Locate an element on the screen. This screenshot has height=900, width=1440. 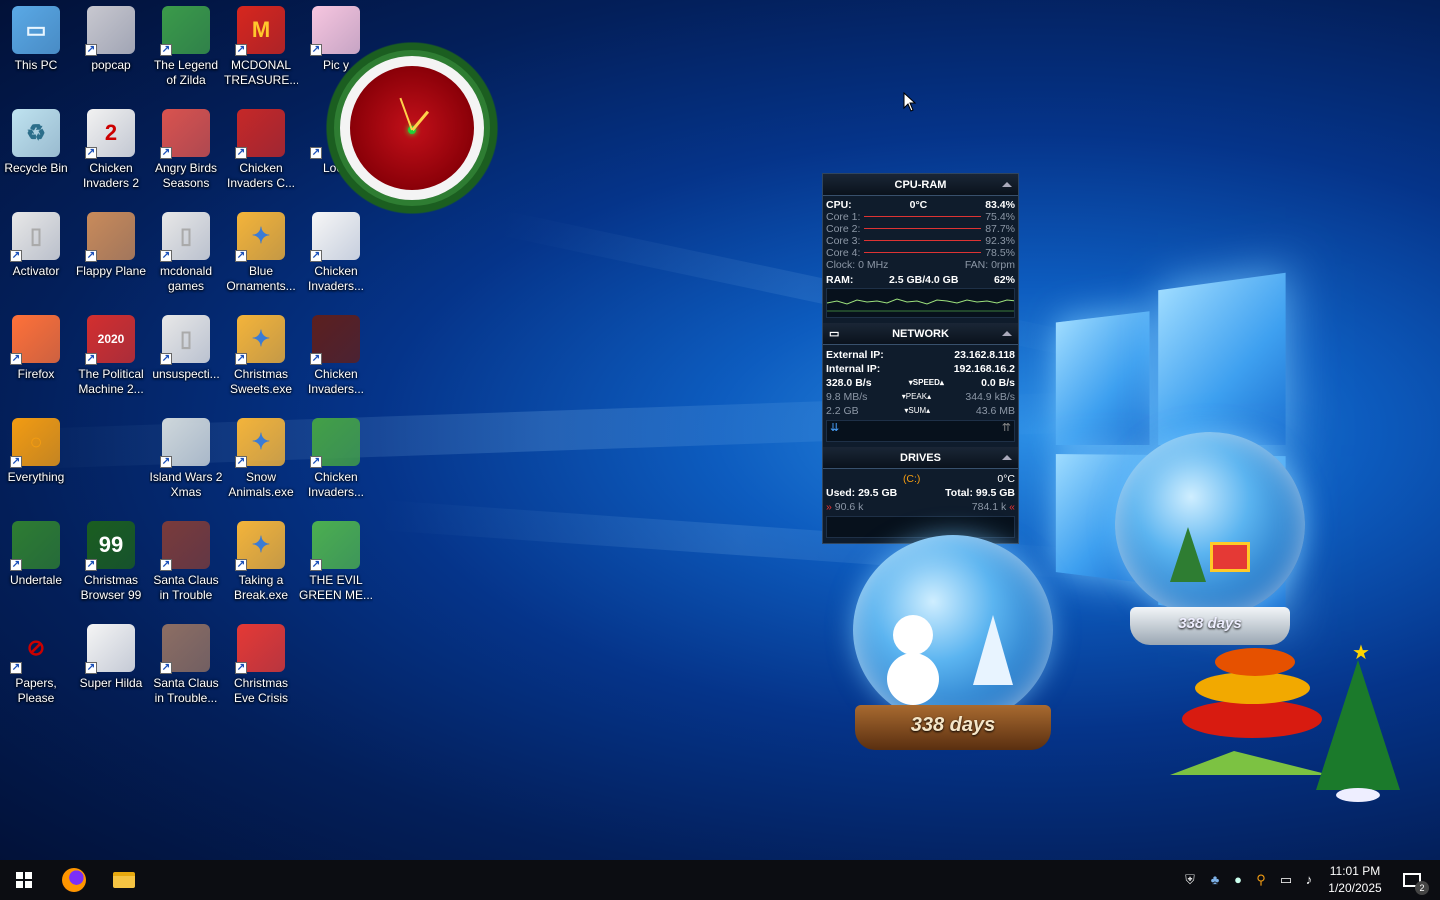
desktop-icon-christmas-sweets: ✦ ↗ Christmas Sweets.exe is located at coordinates (261, 353).